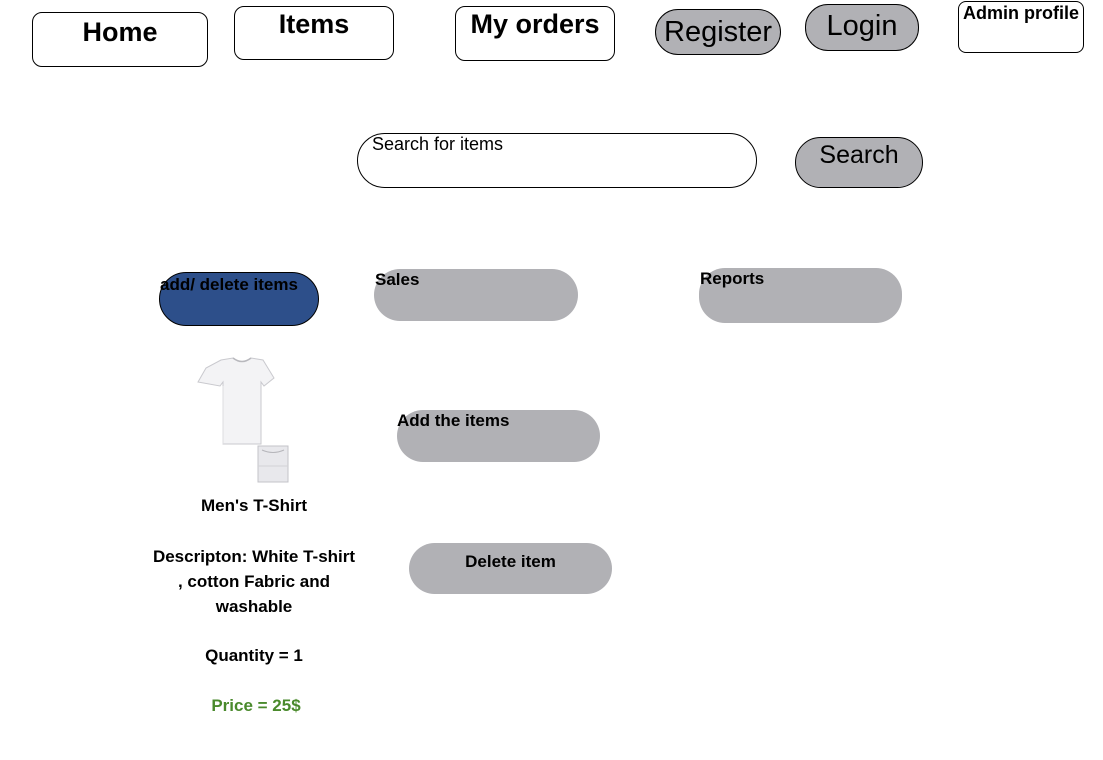 The width and height of the screenshot is (1103, 760). What do you see at coordinates (1021, 27) in the screenshot?
I see `nav-admin-profile-button: Admin profile` at bounding box center [1021, 27].